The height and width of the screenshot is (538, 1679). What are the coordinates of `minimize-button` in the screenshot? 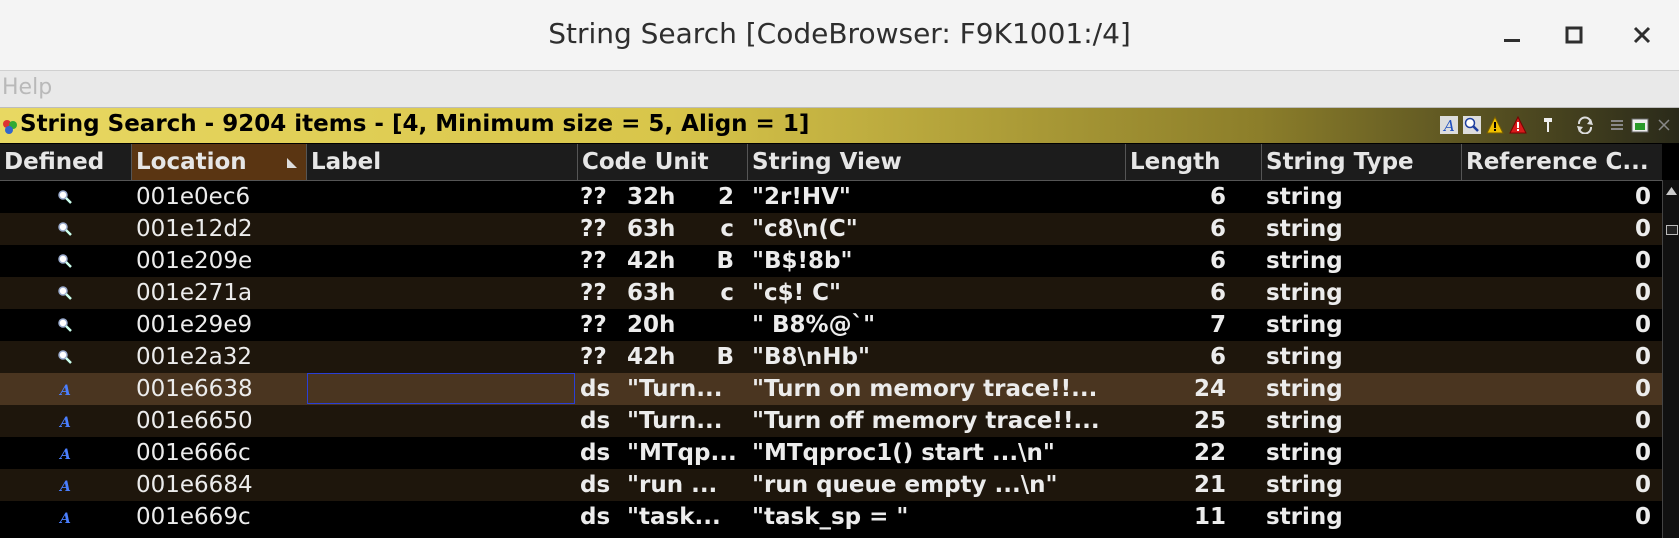 It's located at (1512, 35).